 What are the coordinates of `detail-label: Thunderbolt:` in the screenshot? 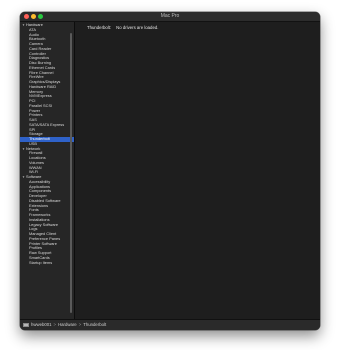 It's located at (99, 27).